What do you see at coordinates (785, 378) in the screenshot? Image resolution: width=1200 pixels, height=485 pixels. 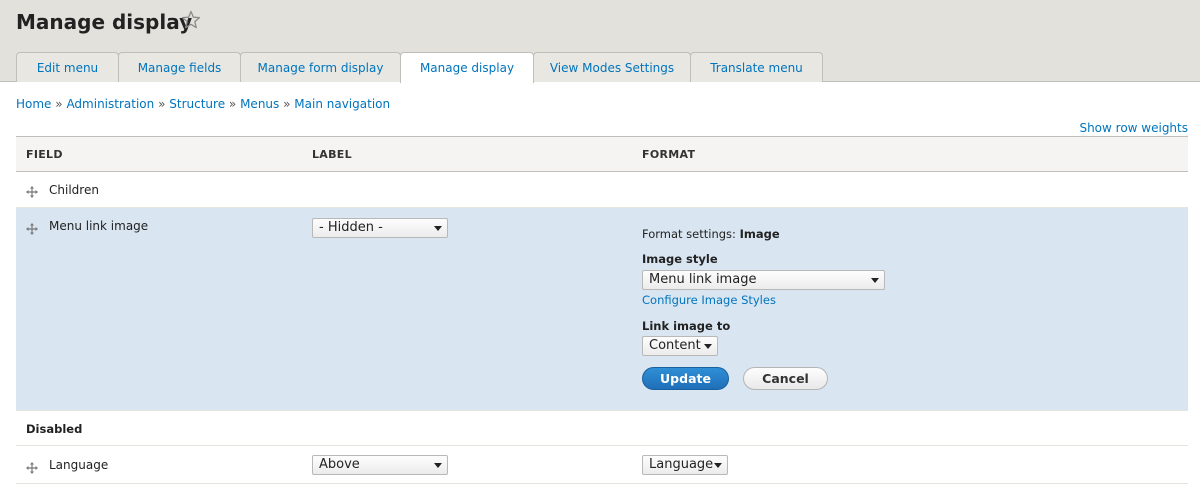 I see `cancel-button: Cancel` at bounding box center [785, 378].